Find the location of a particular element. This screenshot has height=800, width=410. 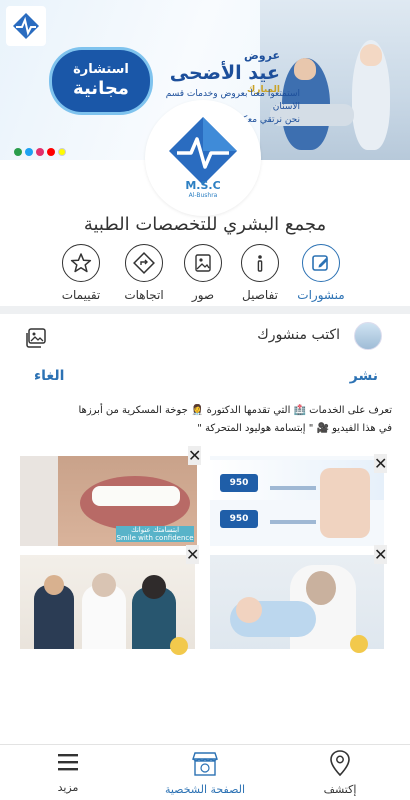

image-icon is located at coordinates (203, 263).